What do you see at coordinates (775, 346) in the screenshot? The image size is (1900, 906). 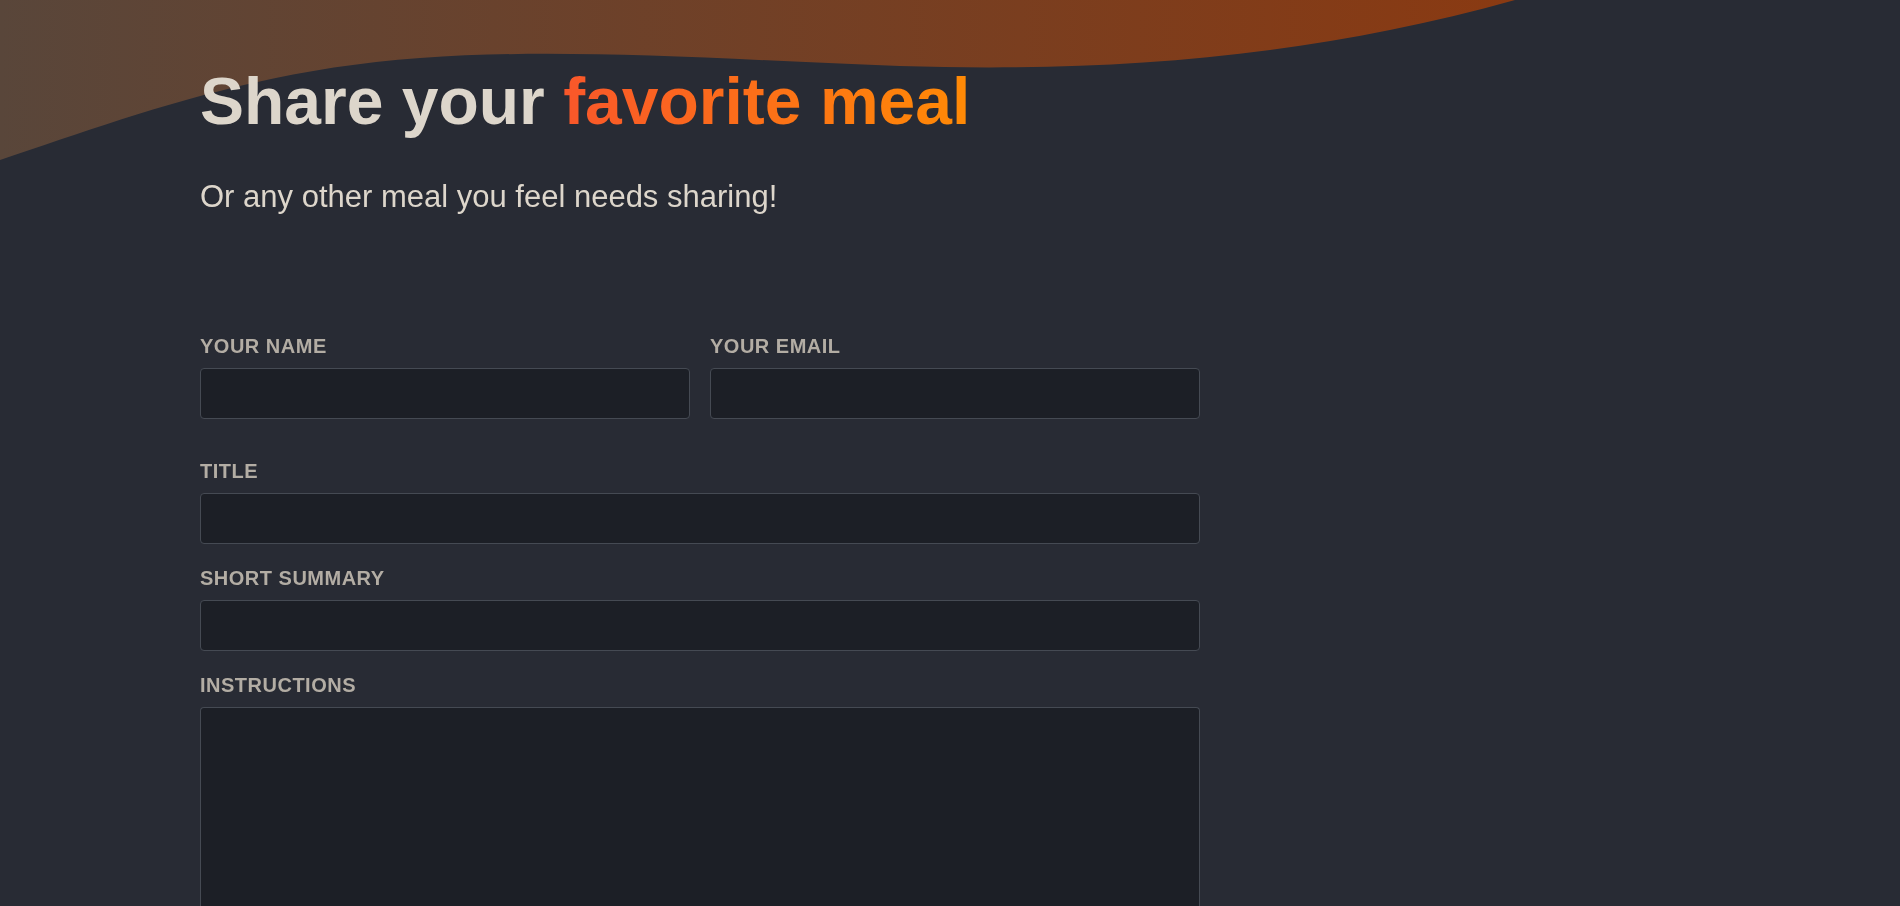 I see `field-label: YOUR EMAIL` at bounding box center [775, 346].